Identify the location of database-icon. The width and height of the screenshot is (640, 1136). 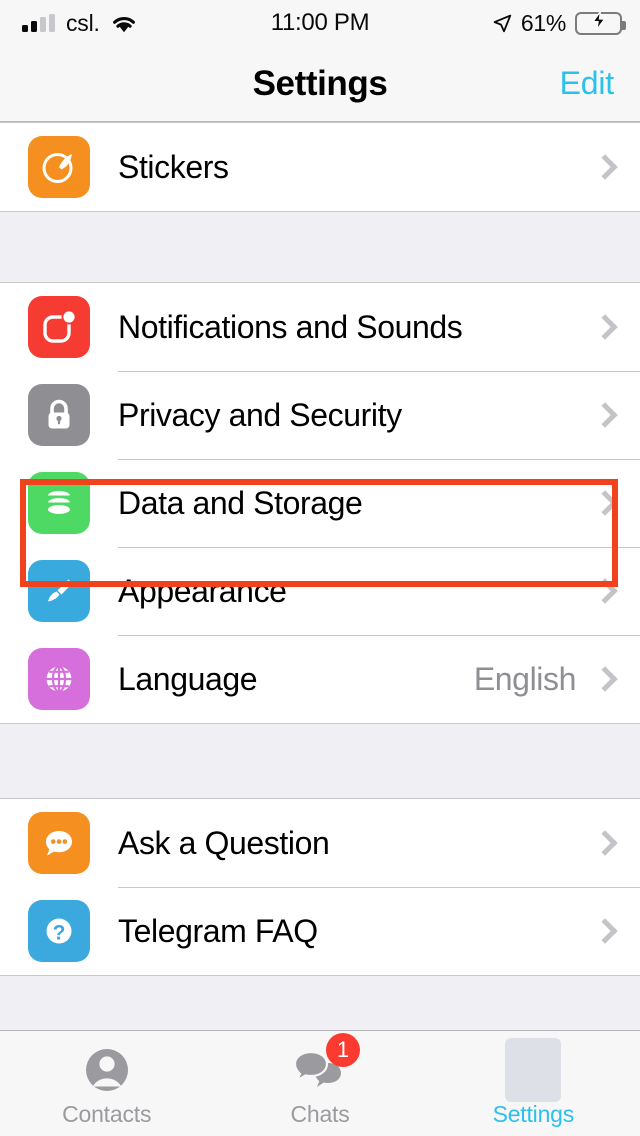
(59, 503).